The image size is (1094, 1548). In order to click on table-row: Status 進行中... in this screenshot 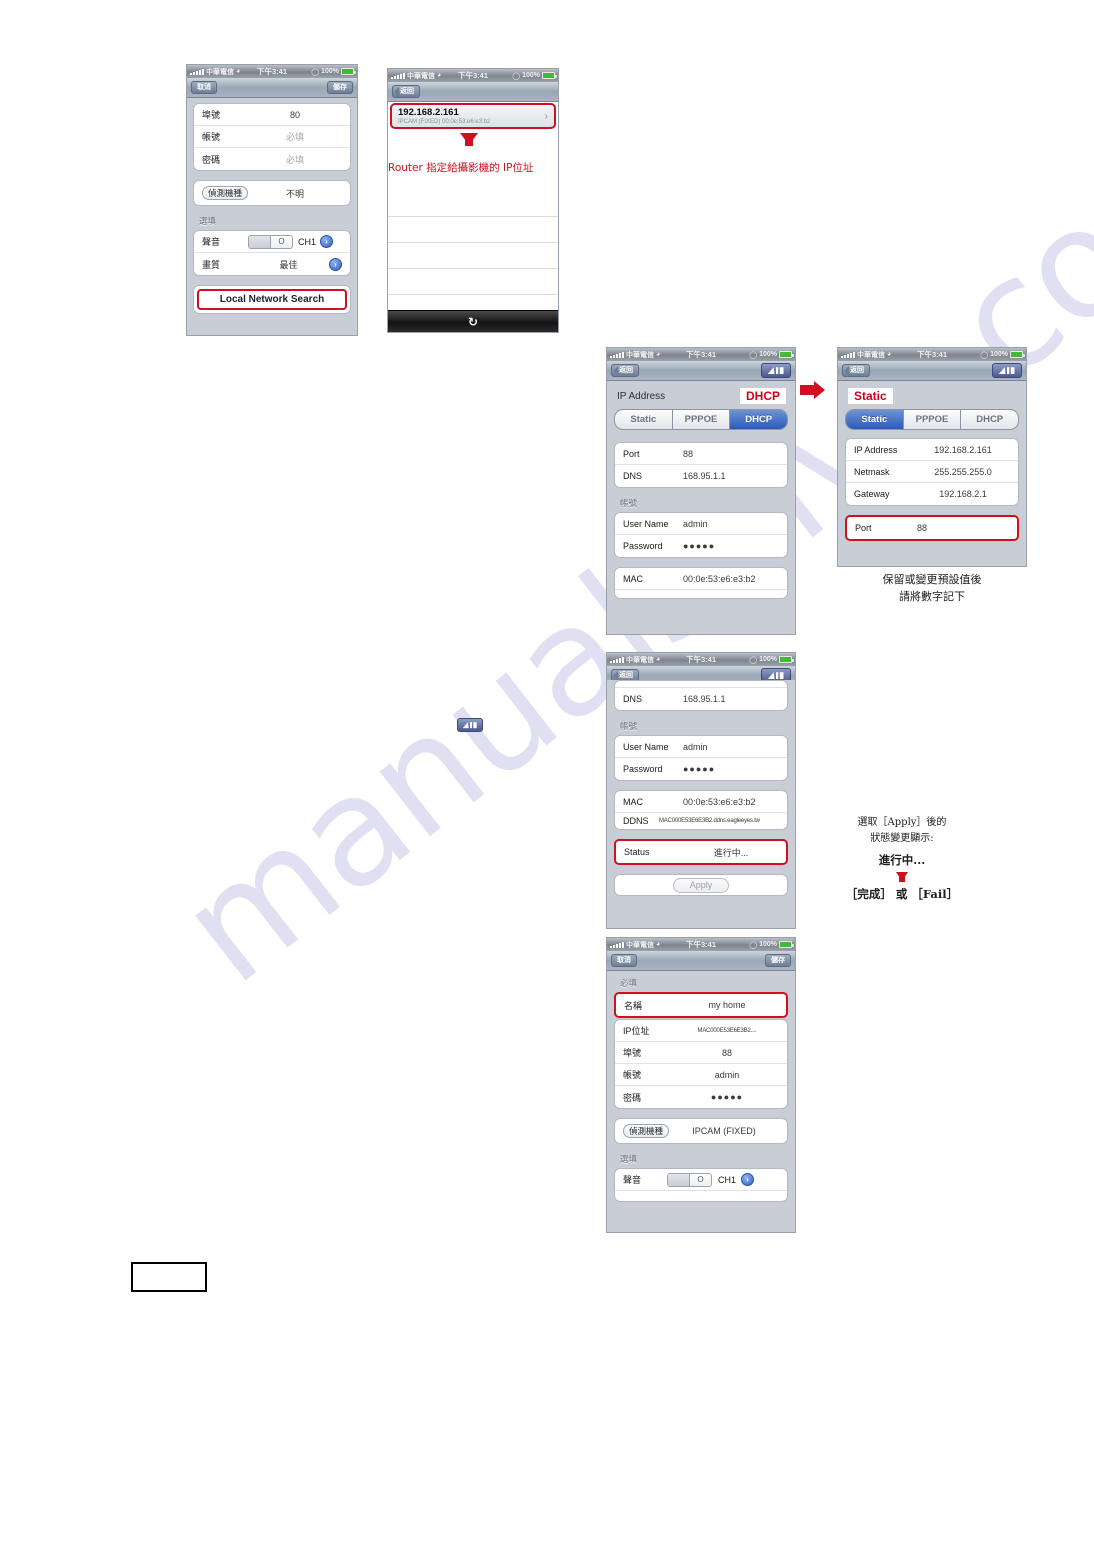, I will do `click(701, 852)`.